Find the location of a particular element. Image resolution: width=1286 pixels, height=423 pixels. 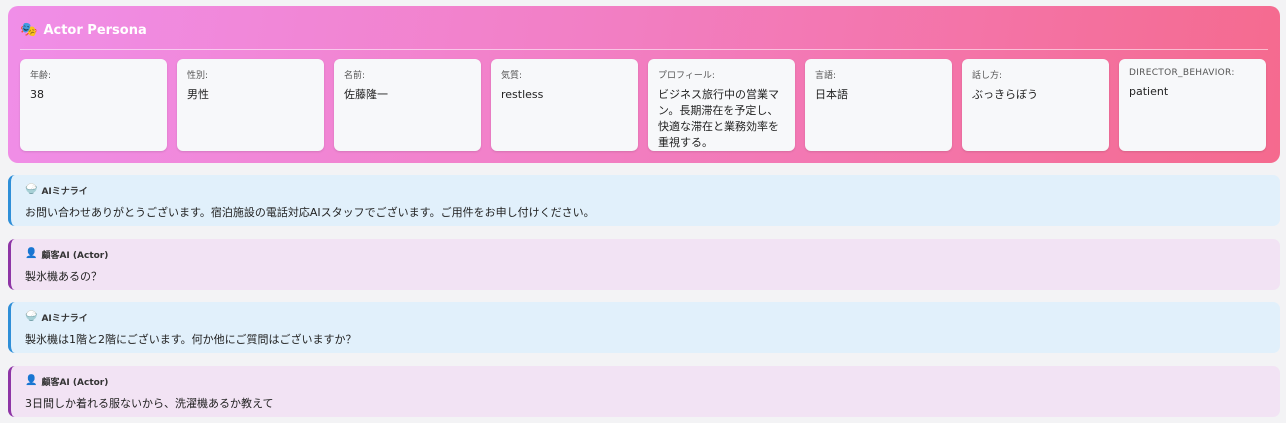

field-value: ビジネス旅行中の営業マン。長期滞在を予定し、快適な滞在と業務効率を重視する。 is located at coordinates (718, 118).